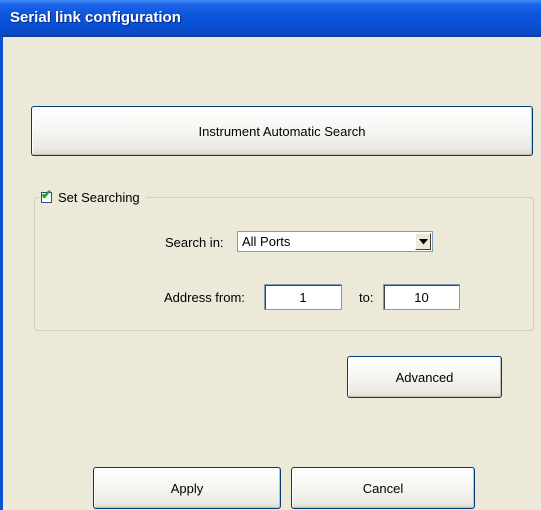 Image resolution: width=541 pixels, height=510 pixels. What do you see at coordinates (95, 17) in the screenshot?
I see `window-title: Serial link configuration` at bounding box center [95, 17].